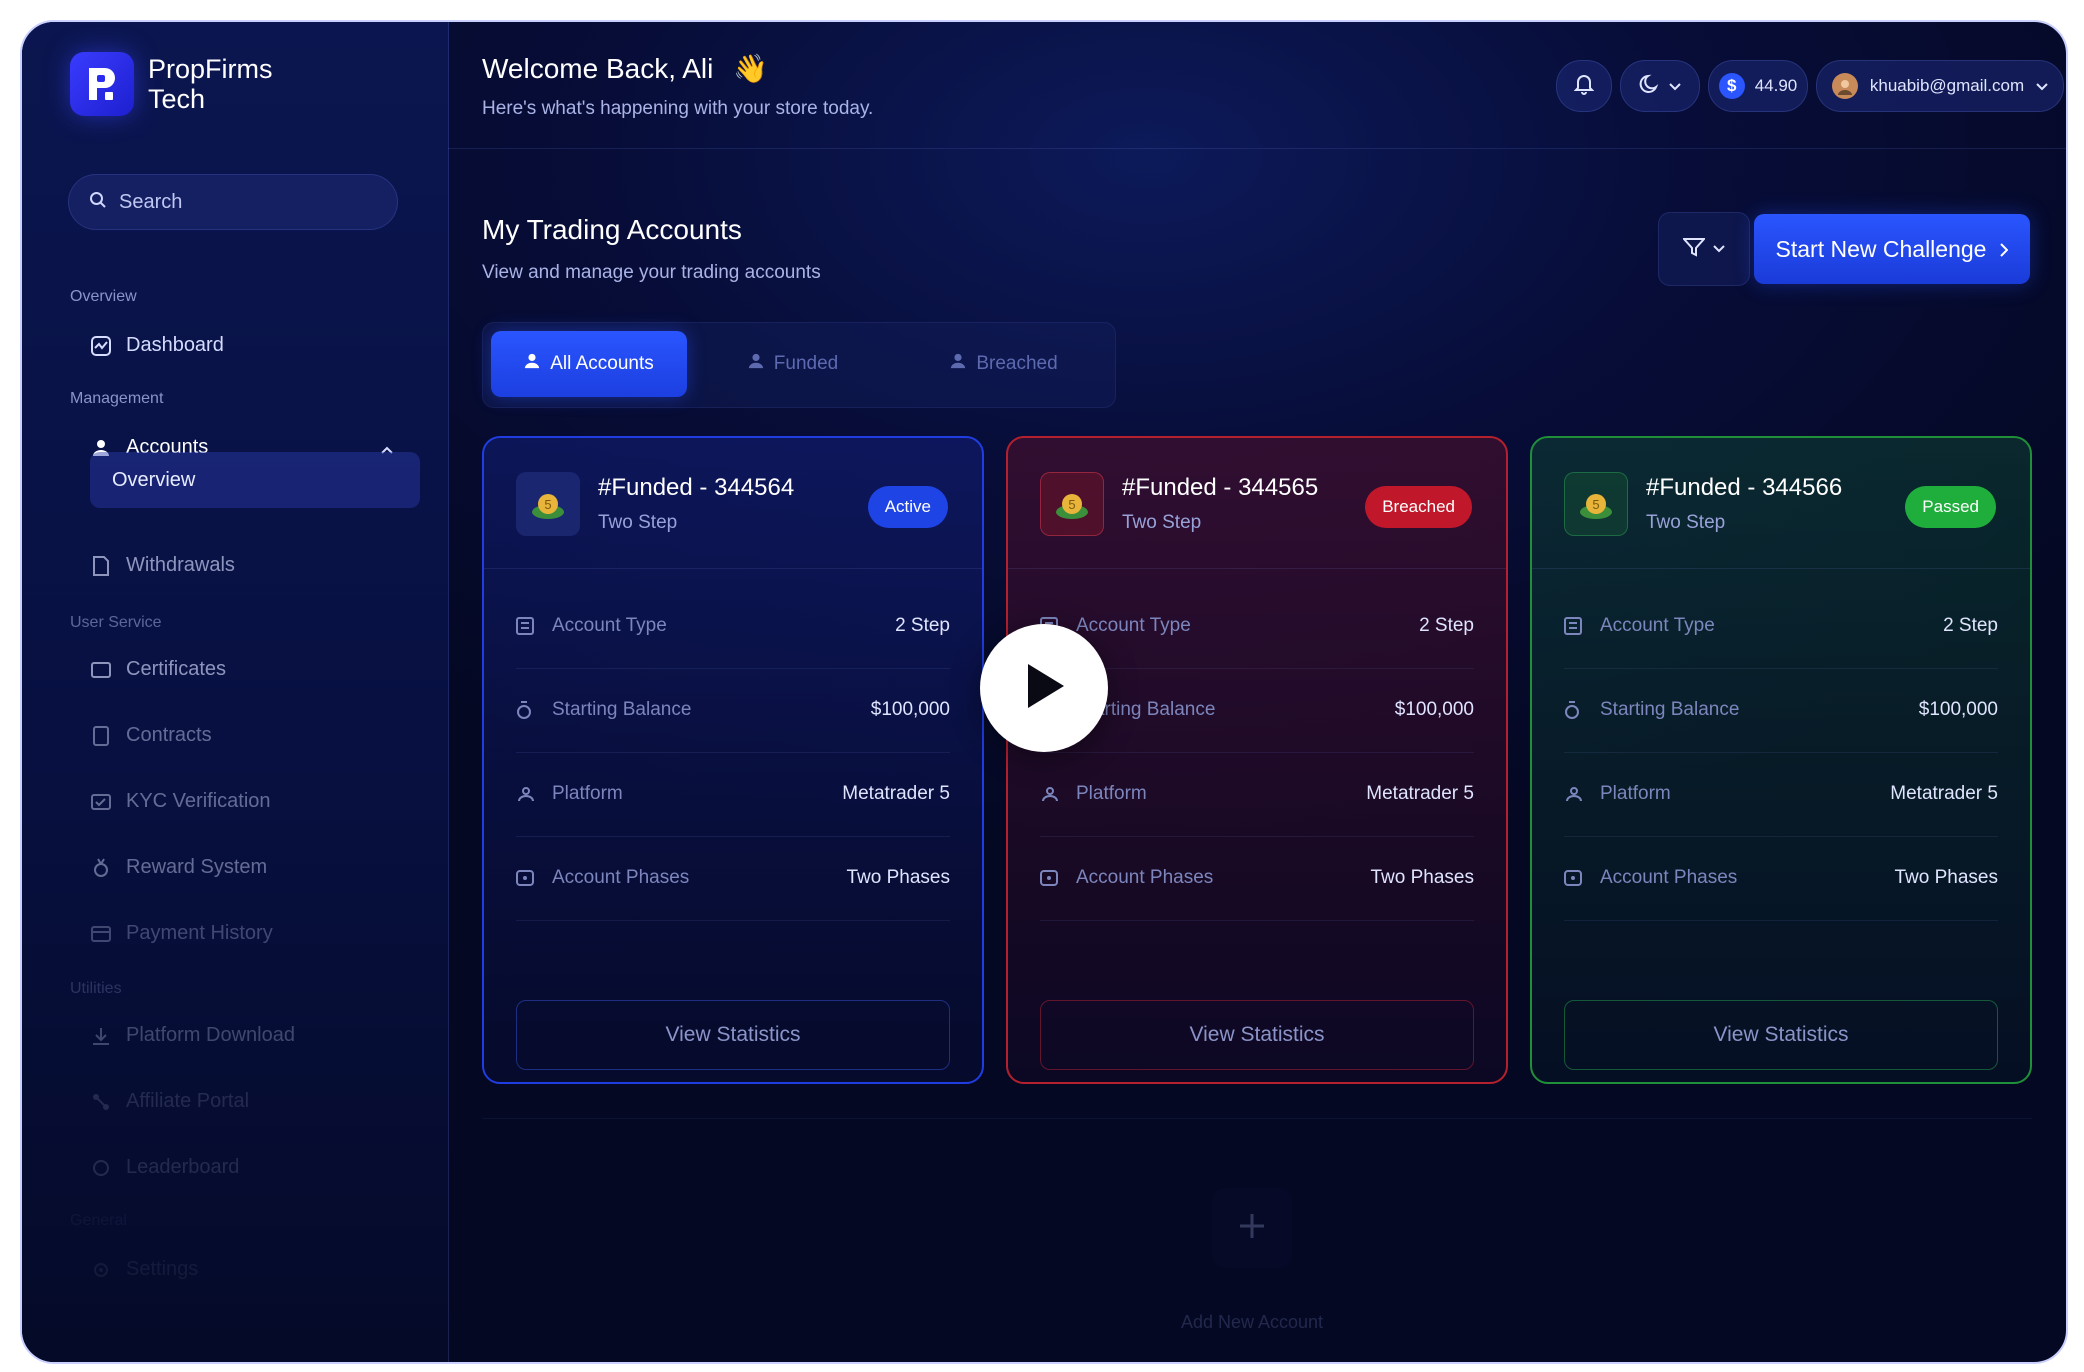 The height and width of the screenshot is (1372, 2084). I want to click on sidebar-item-label: Dashboard, so click(175, 345).